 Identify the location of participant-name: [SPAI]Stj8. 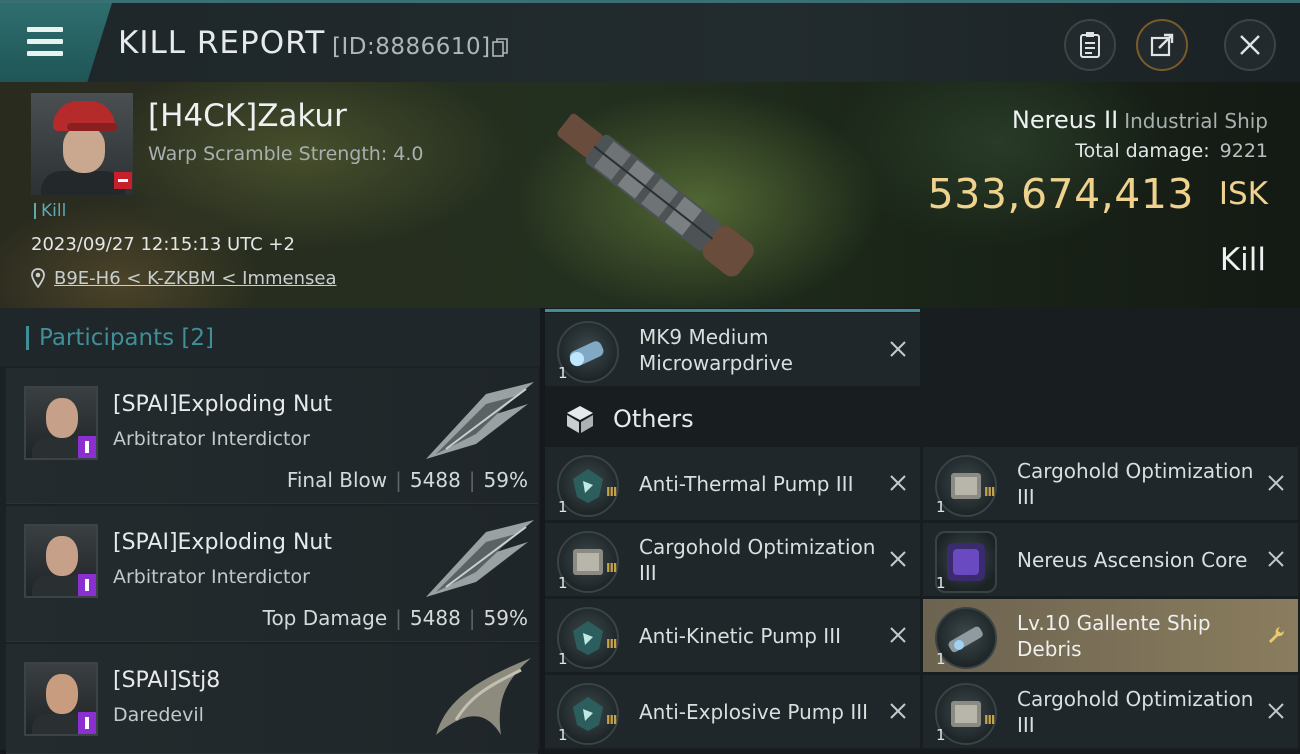
(166, 680).